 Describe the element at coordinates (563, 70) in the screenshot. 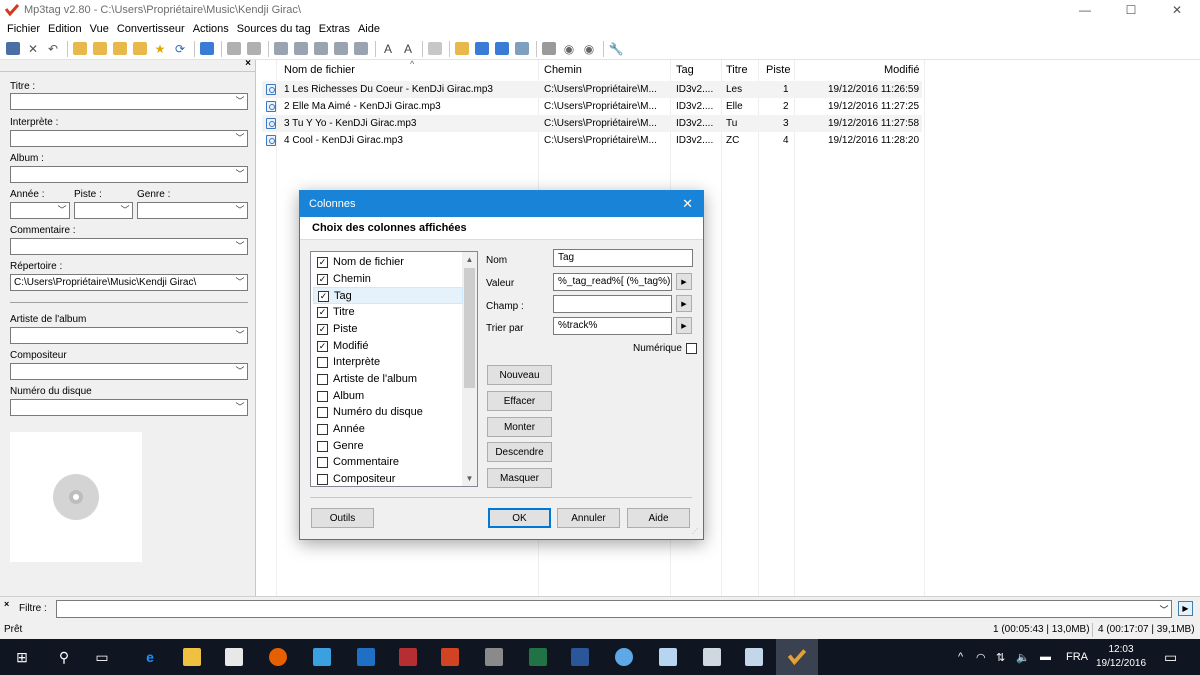

I see `column-header-path: Chemin` at that location.